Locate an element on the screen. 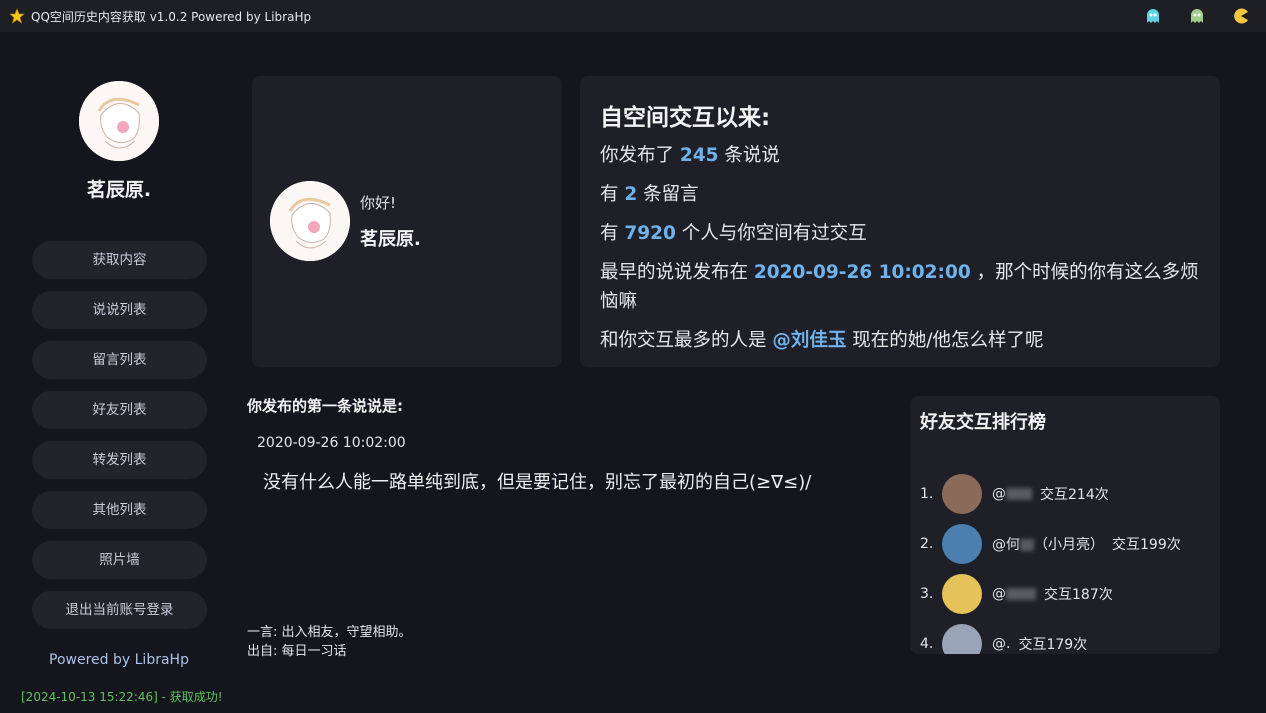 This screenshot has height=713, width=1266. ranking-row: 3. @ 交互187次 is located at coordinates (1016, 594).